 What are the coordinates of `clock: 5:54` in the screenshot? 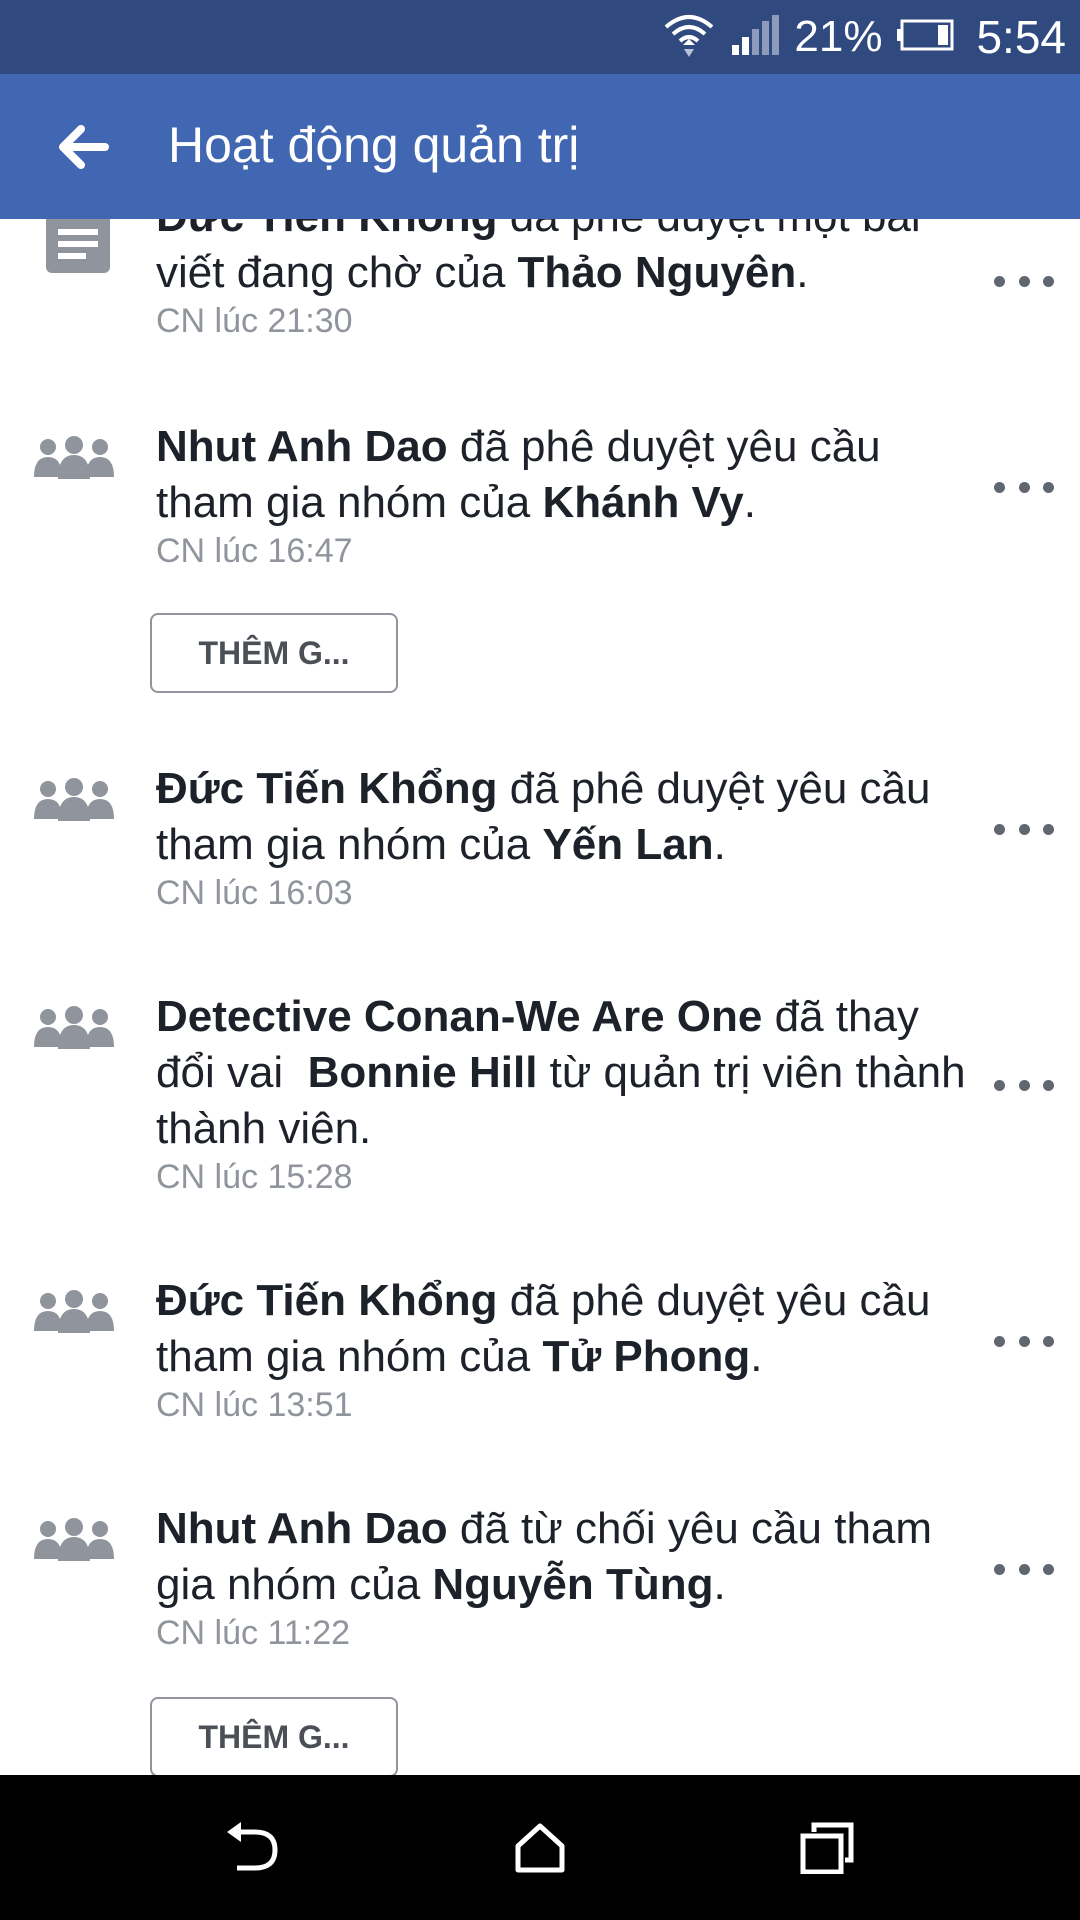 It's located at (1021, 37).